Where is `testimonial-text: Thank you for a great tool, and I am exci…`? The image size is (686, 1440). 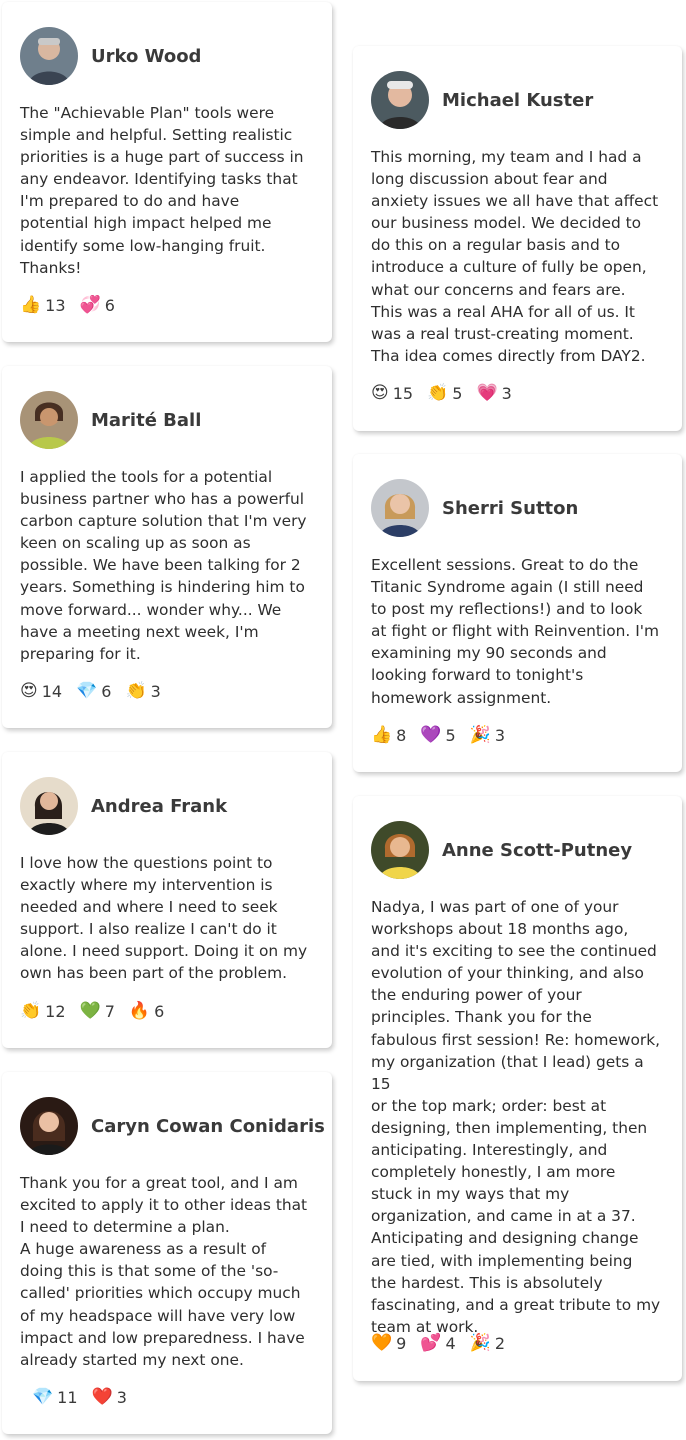
testimonial-text: Thank you for a great tool, and I am exci… is located at coordinates (164, 1271).